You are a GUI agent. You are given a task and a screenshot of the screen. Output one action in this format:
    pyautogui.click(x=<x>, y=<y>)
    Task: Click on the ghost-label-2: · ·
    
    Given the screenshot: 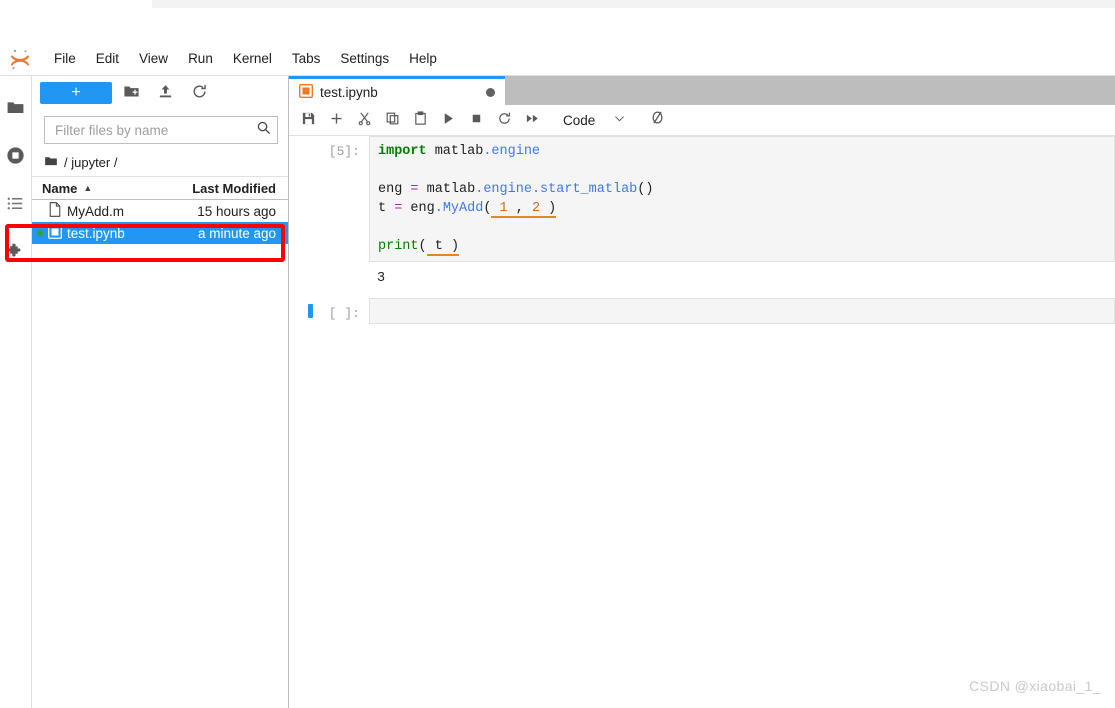 What is the action you would take?
    pyautogui.click(x=632, y=0)
    